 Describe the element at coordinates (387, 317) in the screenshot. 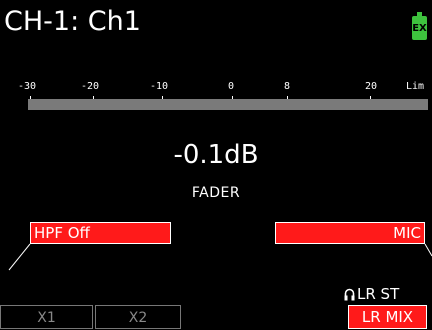

I see `lr-mix-button: LR MIX` at that location.